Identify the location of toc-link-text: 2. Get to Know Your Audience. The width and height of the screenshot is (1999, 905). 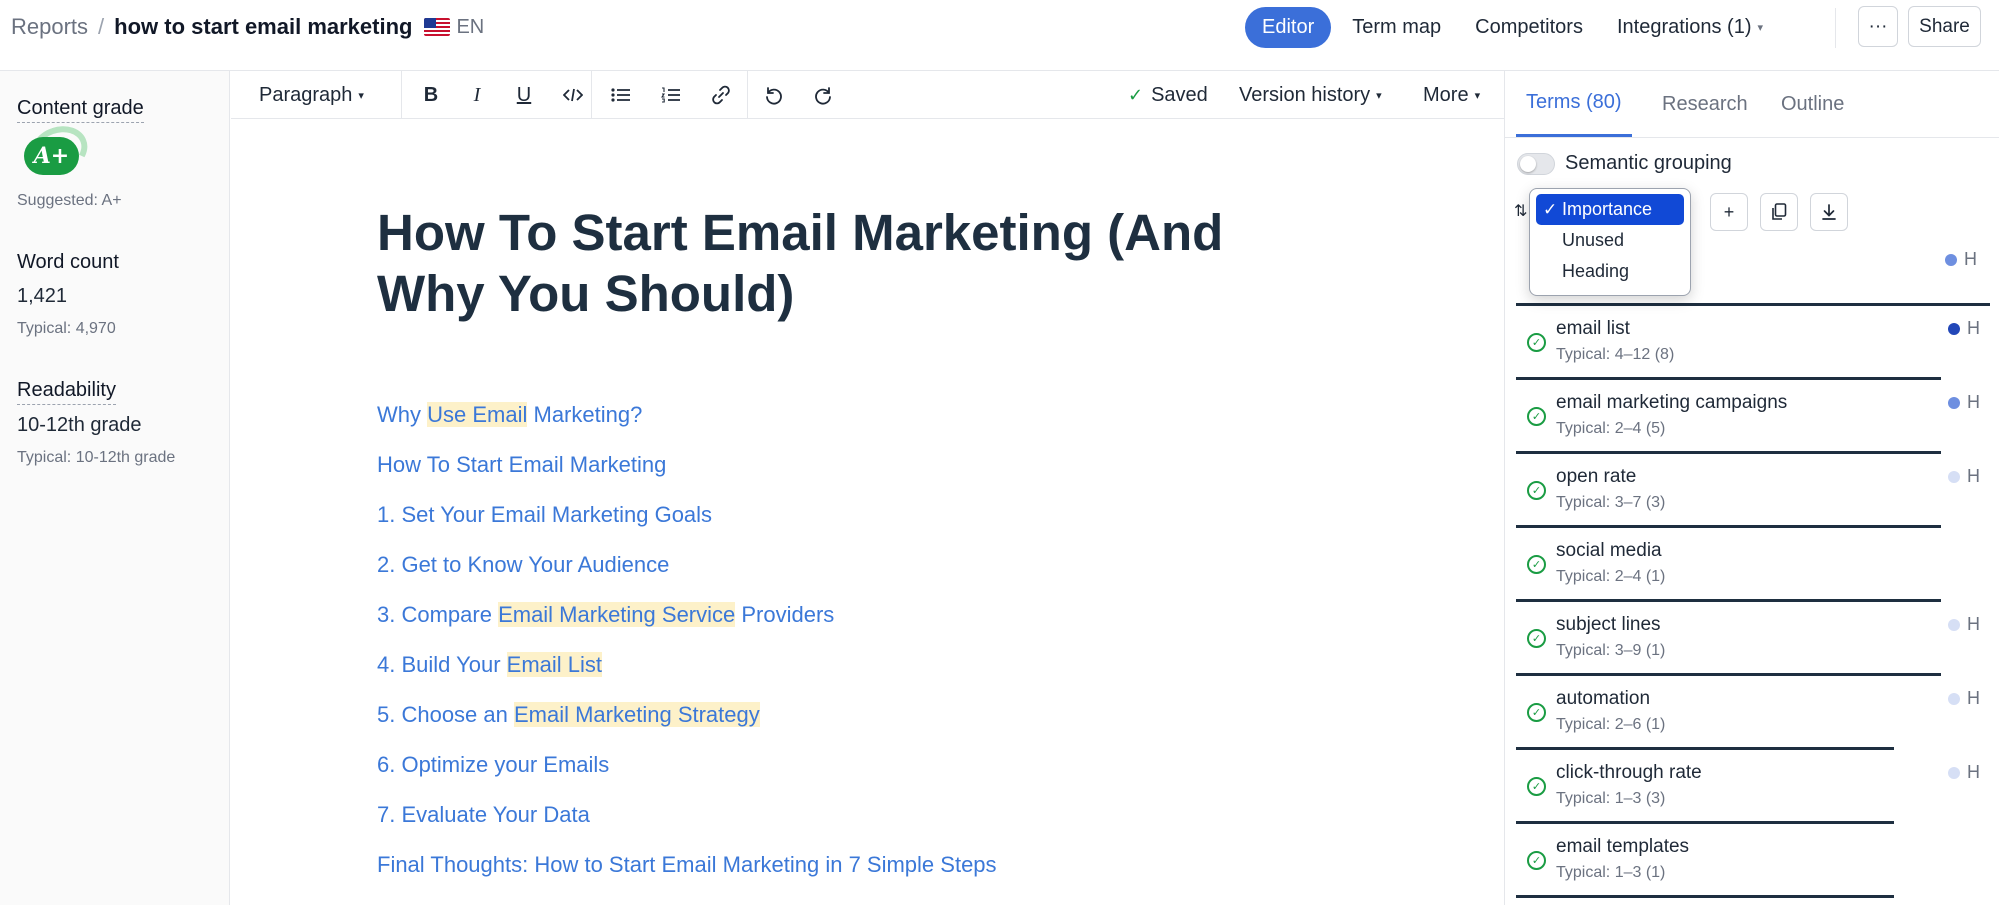
(523, 564).